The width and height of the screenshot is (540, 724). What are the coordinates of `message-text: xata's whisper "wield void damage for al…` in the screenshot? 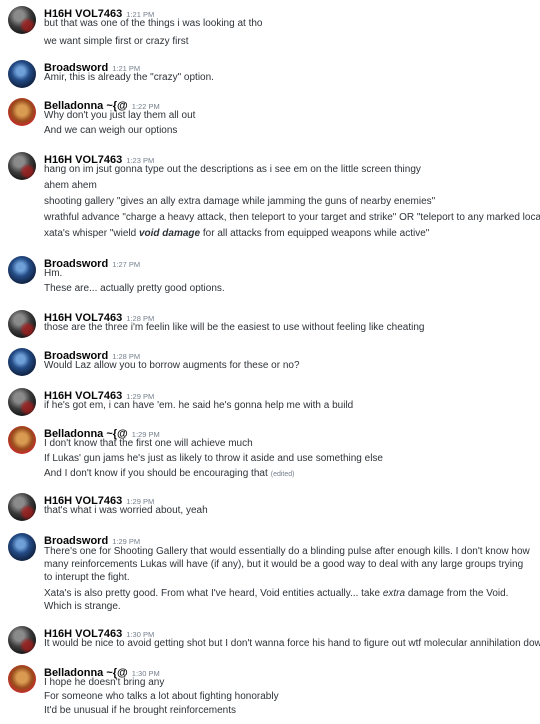 It's located at (237, 233).